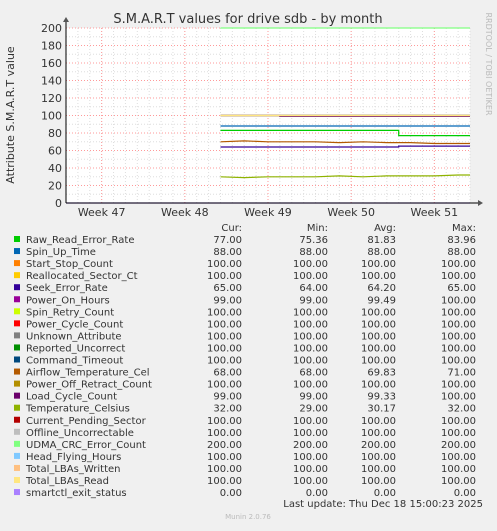 The image size is (497, 531). I want to click on legend-value-cur: 99.00, so click(227, 300).